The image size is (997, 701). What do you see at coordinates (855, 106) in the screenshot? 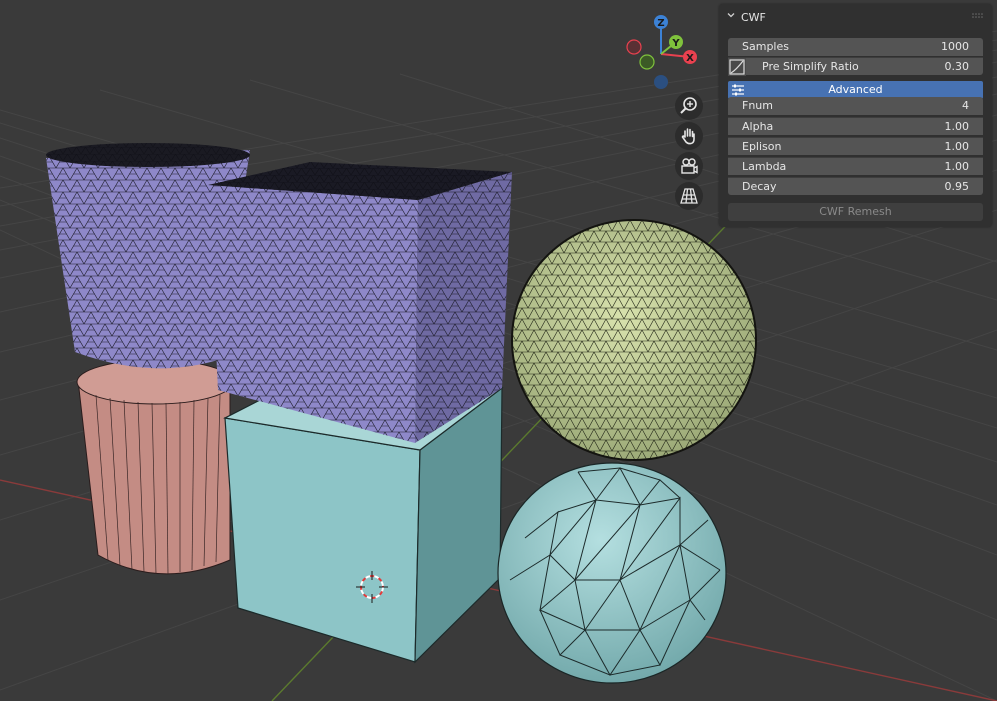
I see `fnum-field: Fnum 4` at bounding box center [855, 106].